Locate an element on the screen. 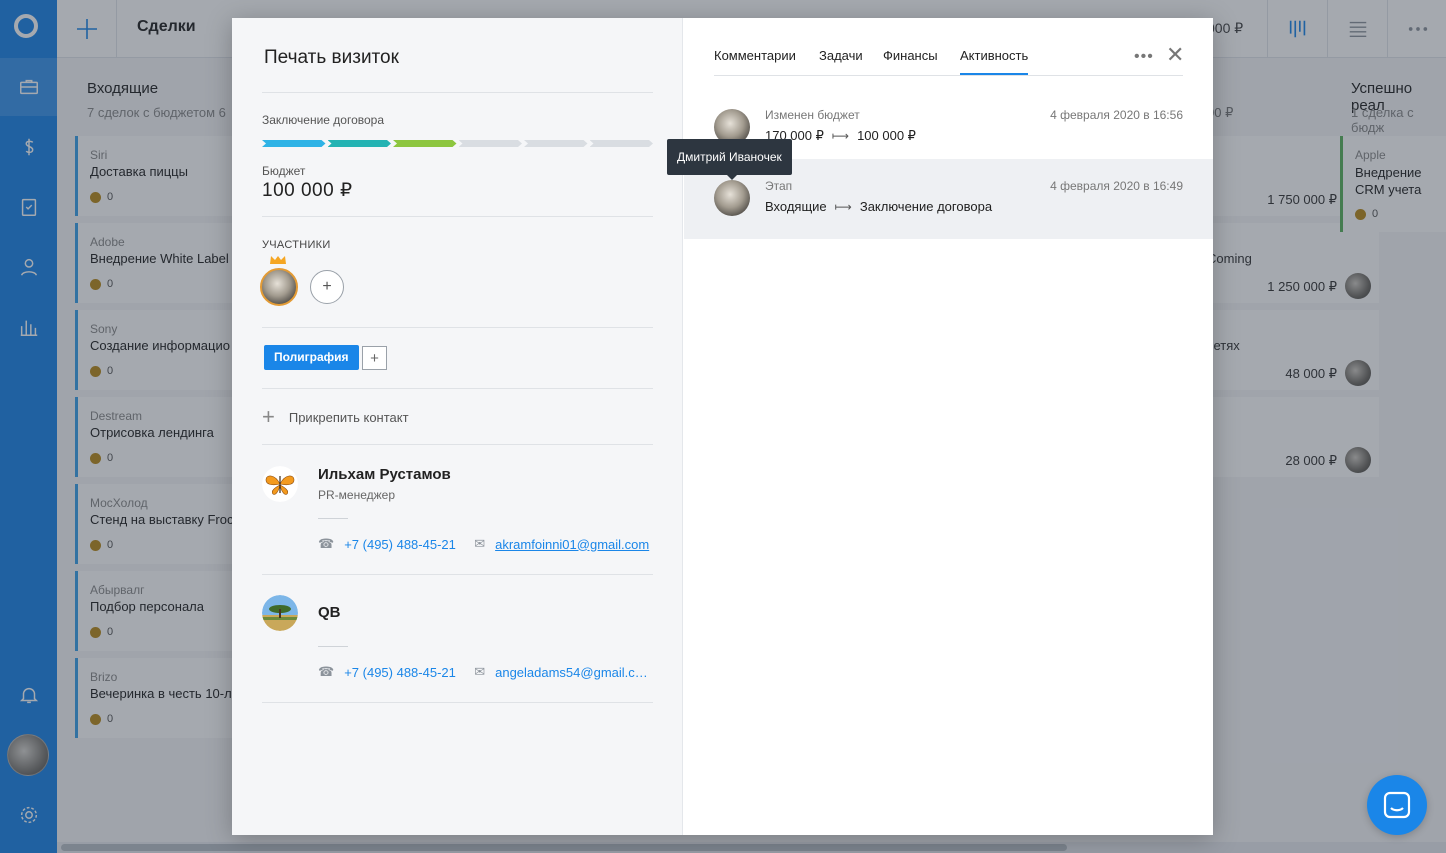 This screenshot has width=1446, height=853. contact-email: akramfoinni01@gmail.com is located at coordinates (572, 544).